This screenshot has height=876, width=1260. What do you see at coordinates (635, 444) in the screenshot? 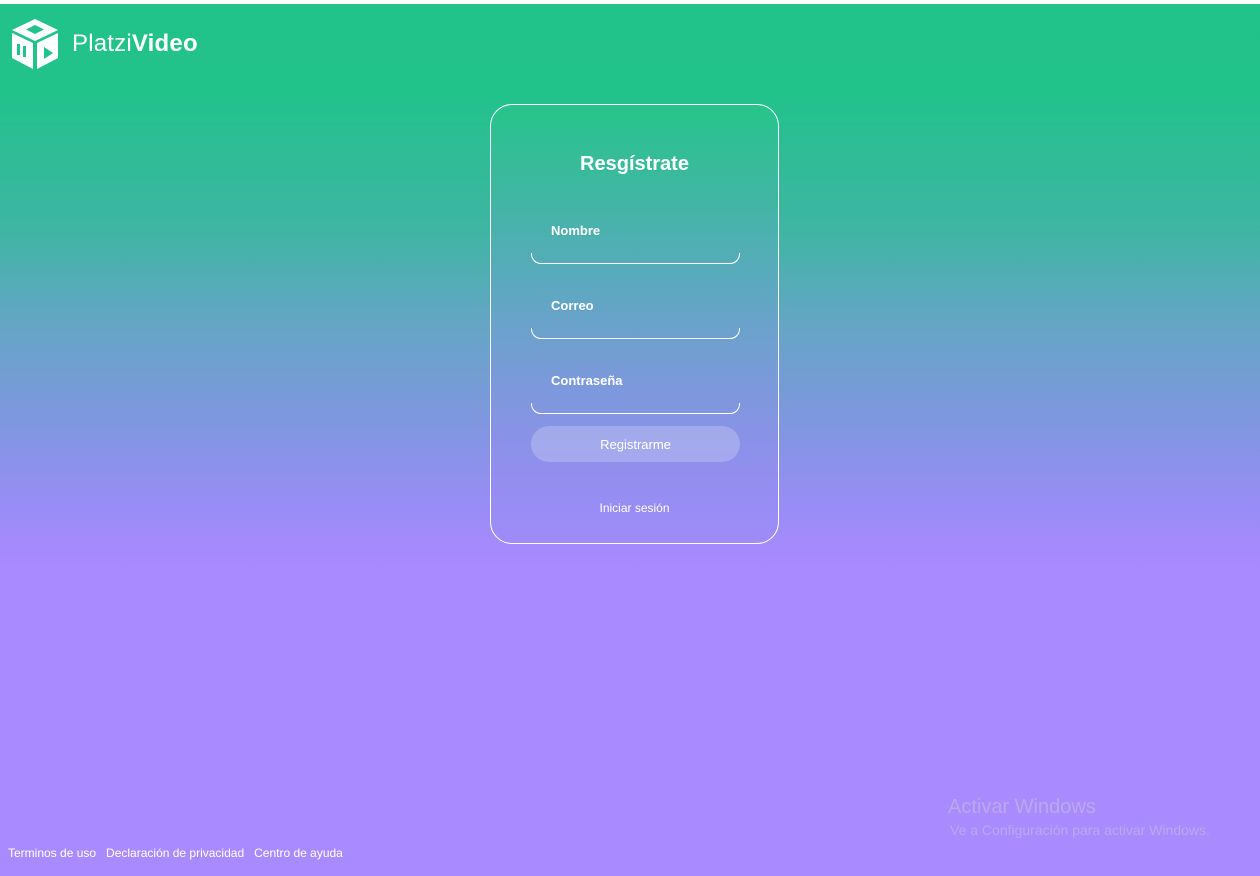
I see `register-button: Registrarme` at bounding box center [635, 444].